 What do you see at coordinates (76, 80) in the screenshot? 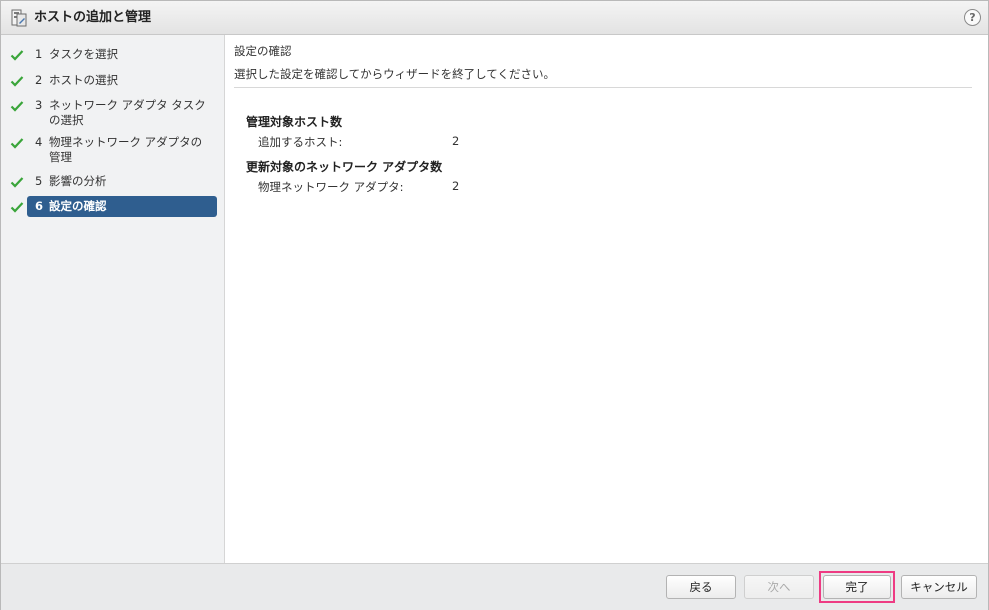
I see `wizard-step-label: 2 ホストの選択` at bounding box center [76, 80].